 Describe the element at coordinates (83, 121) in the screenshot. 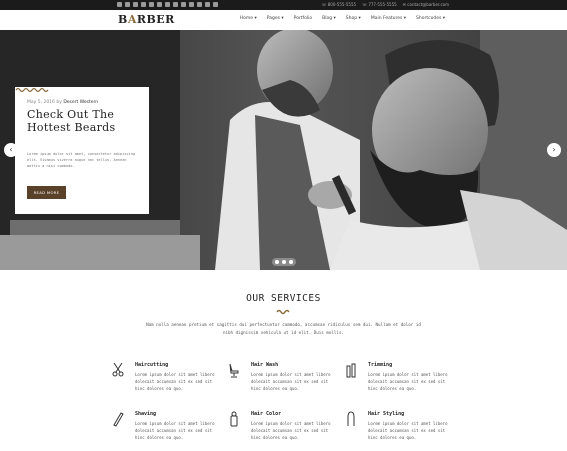

I see `slide-title: Check Out The Hottest Beards` at that location.